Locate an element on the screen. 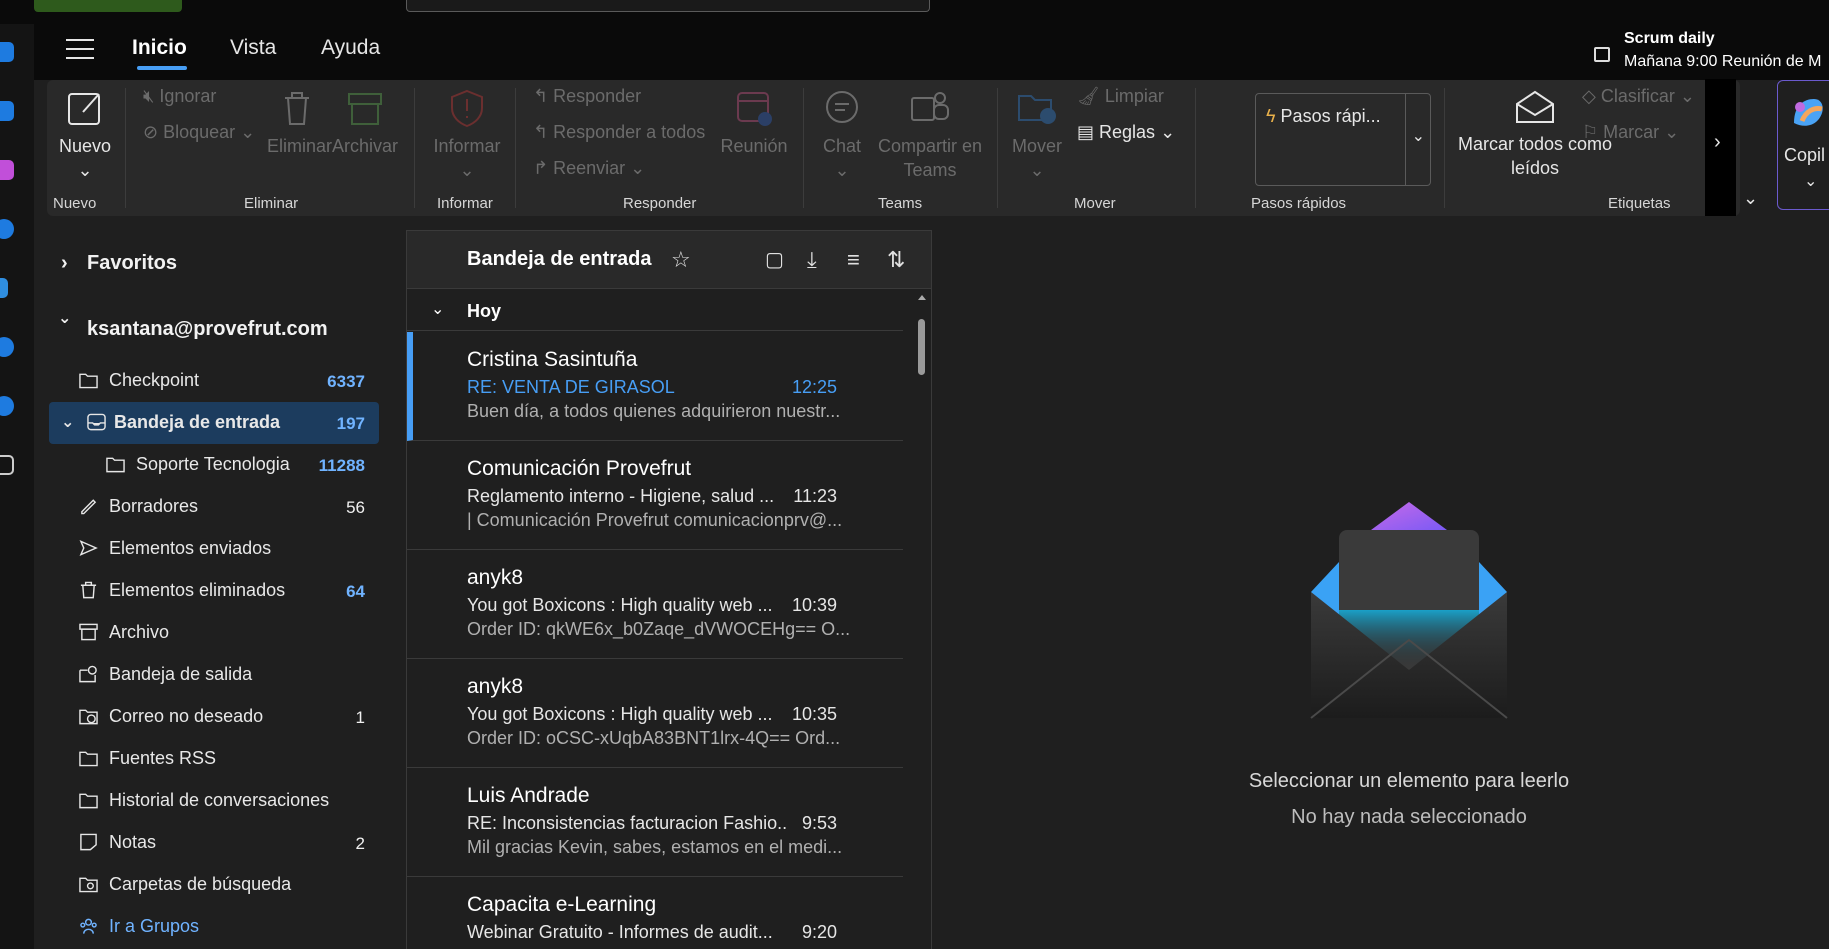 The height and width of the screenshot is (949, 1829). folder-soporte-tecnologia: Soporte Tecnologia 11288 is located at coordinates (214, 465).